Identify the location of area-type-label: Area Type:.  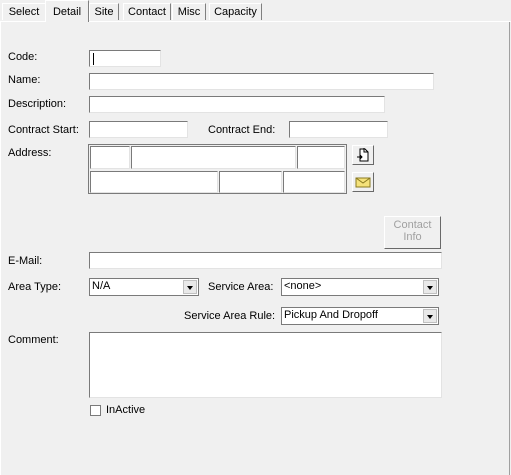
(34, 287).